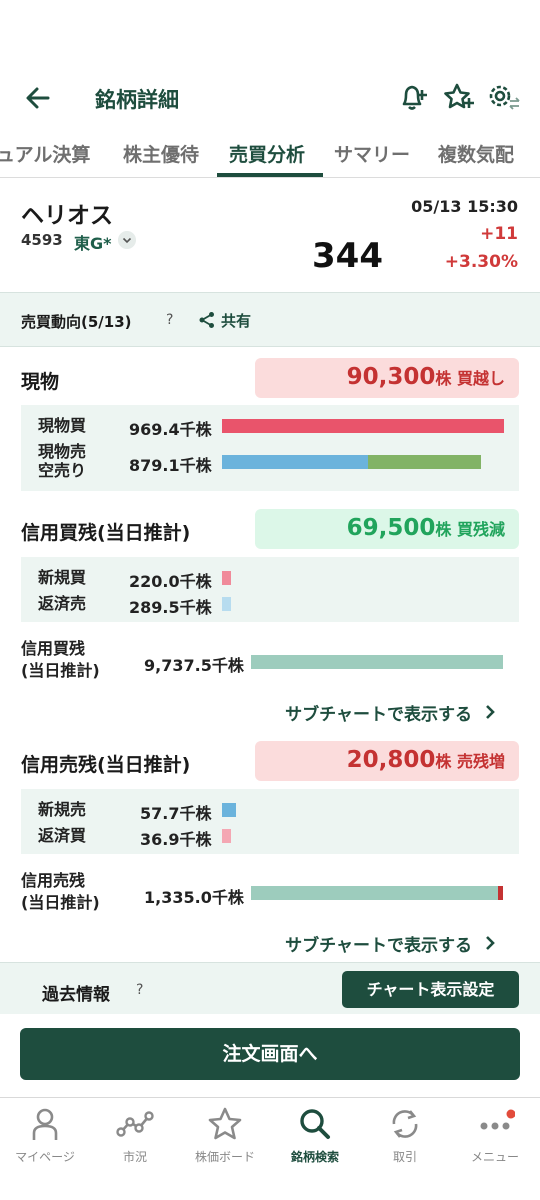 This screenshot has width=540, height=1200. I want to click on nav-menu: メニュー, so click(495, 1138).